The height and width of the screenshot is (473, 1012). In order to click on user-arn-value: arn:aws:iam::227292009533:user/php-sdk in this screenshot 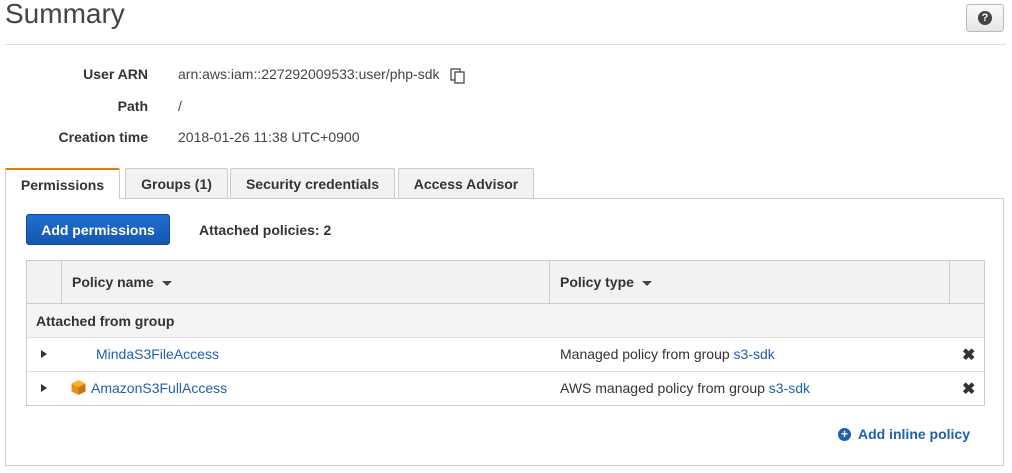, I will do `click(309, 74)`.